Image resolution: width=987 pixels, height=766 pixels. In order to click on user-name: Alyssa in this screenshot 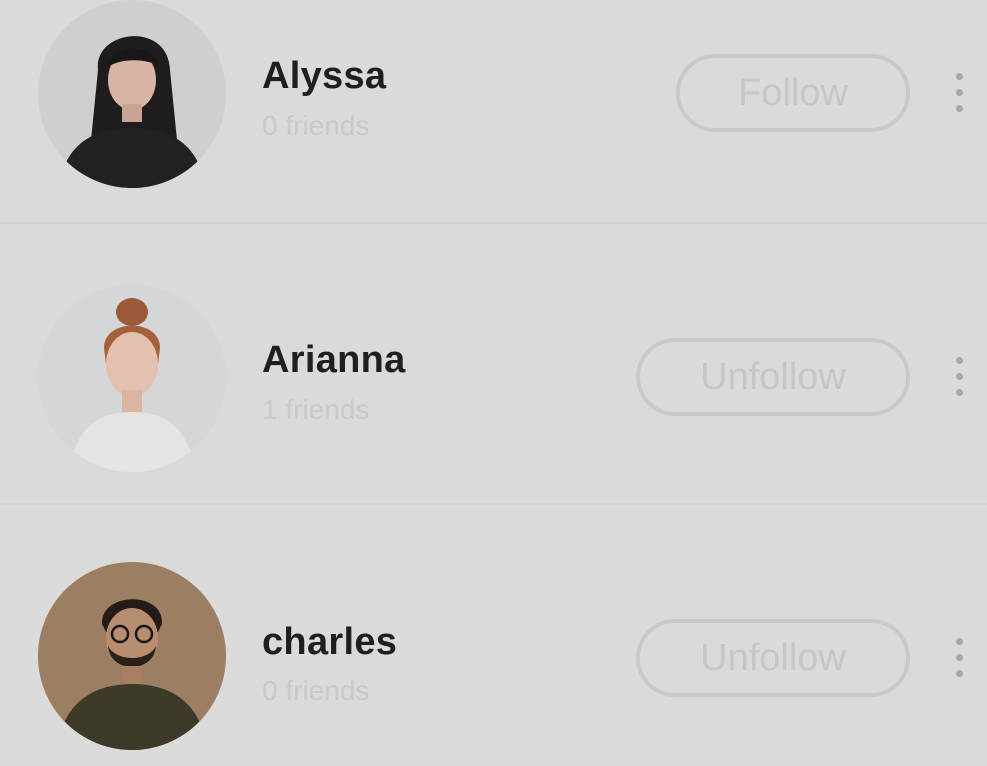, I will do `click(324, 76)`.